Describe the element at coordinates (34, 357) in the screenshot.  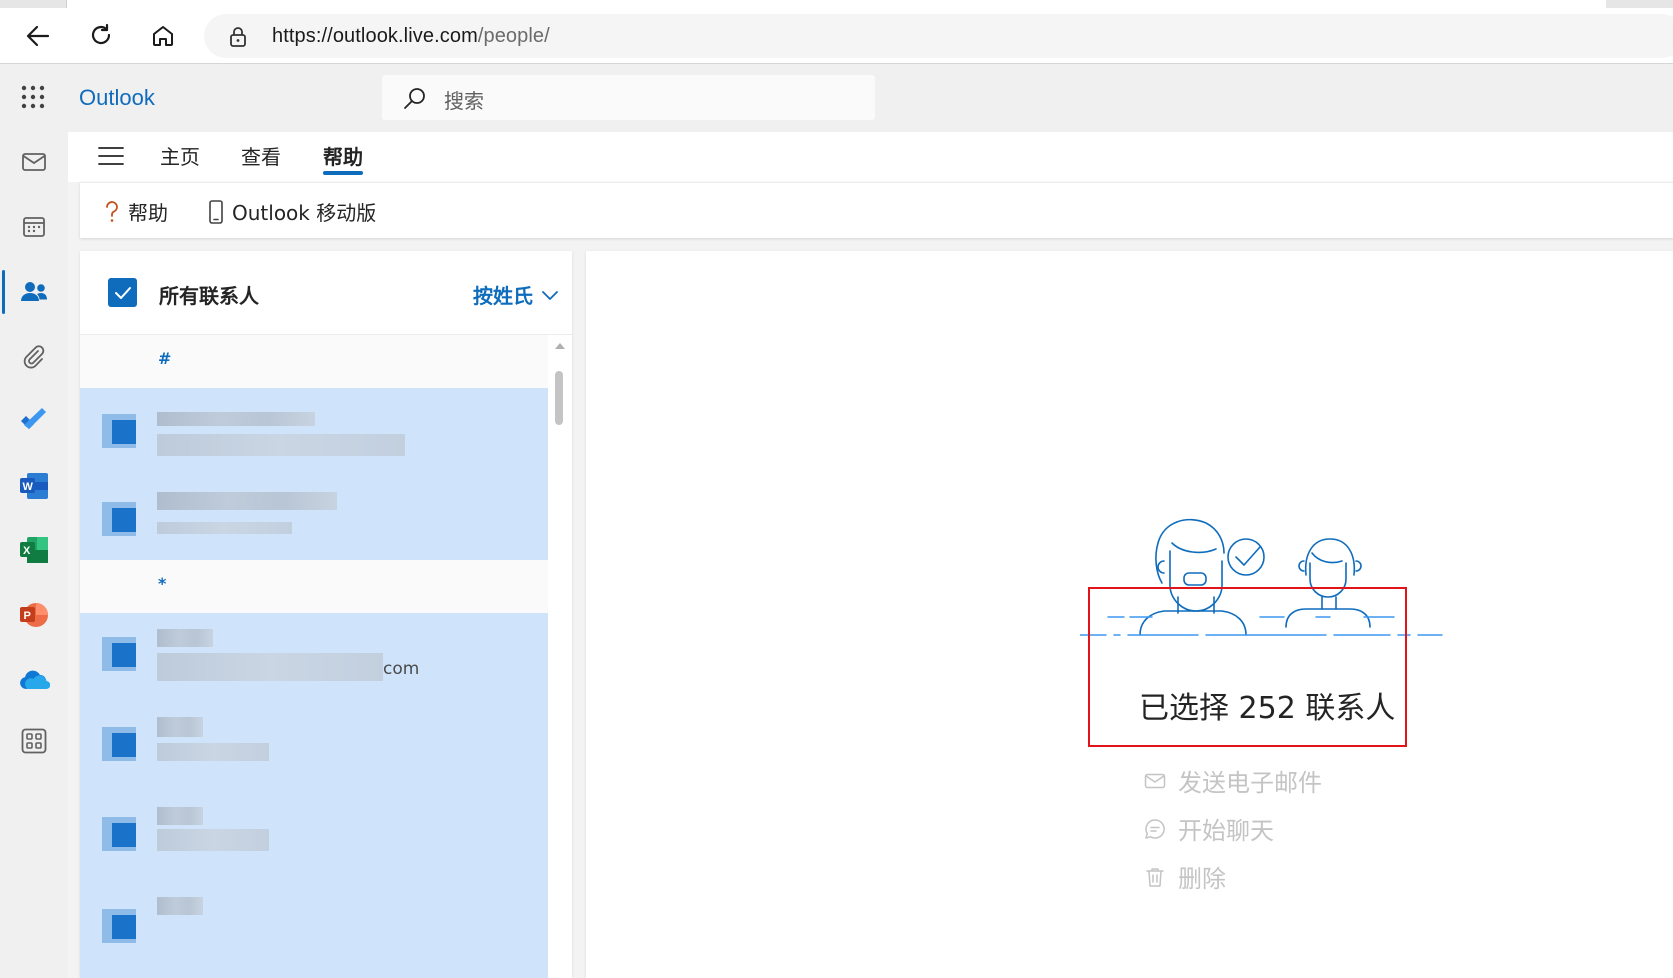
I see `attachment-icon` at that location.